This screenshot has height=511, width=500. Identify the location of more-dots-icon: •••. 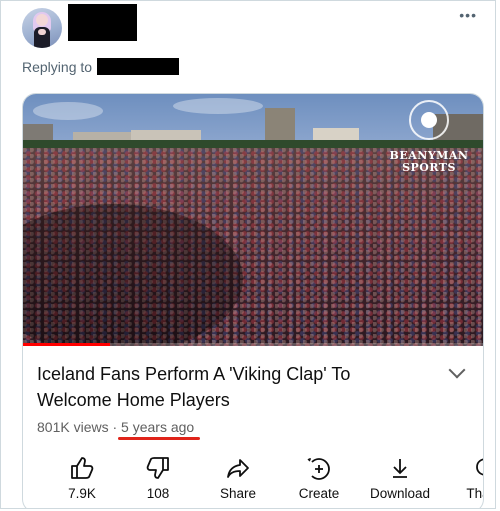
(468, 15).